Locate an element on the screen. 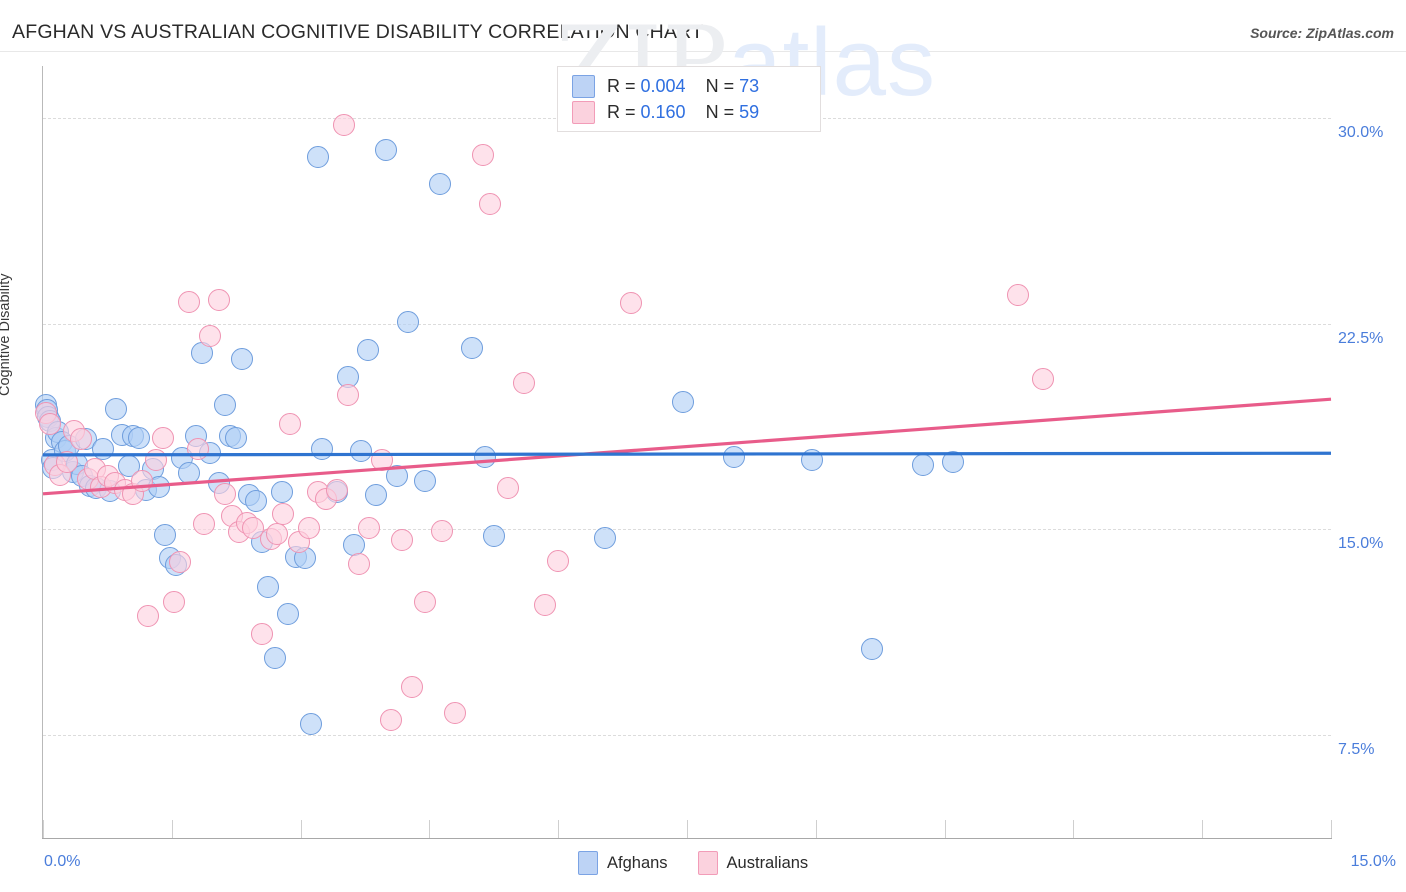 The width and height of the screenshot is (1406, 892). x-axis-line is located at coordinates (687, 838).